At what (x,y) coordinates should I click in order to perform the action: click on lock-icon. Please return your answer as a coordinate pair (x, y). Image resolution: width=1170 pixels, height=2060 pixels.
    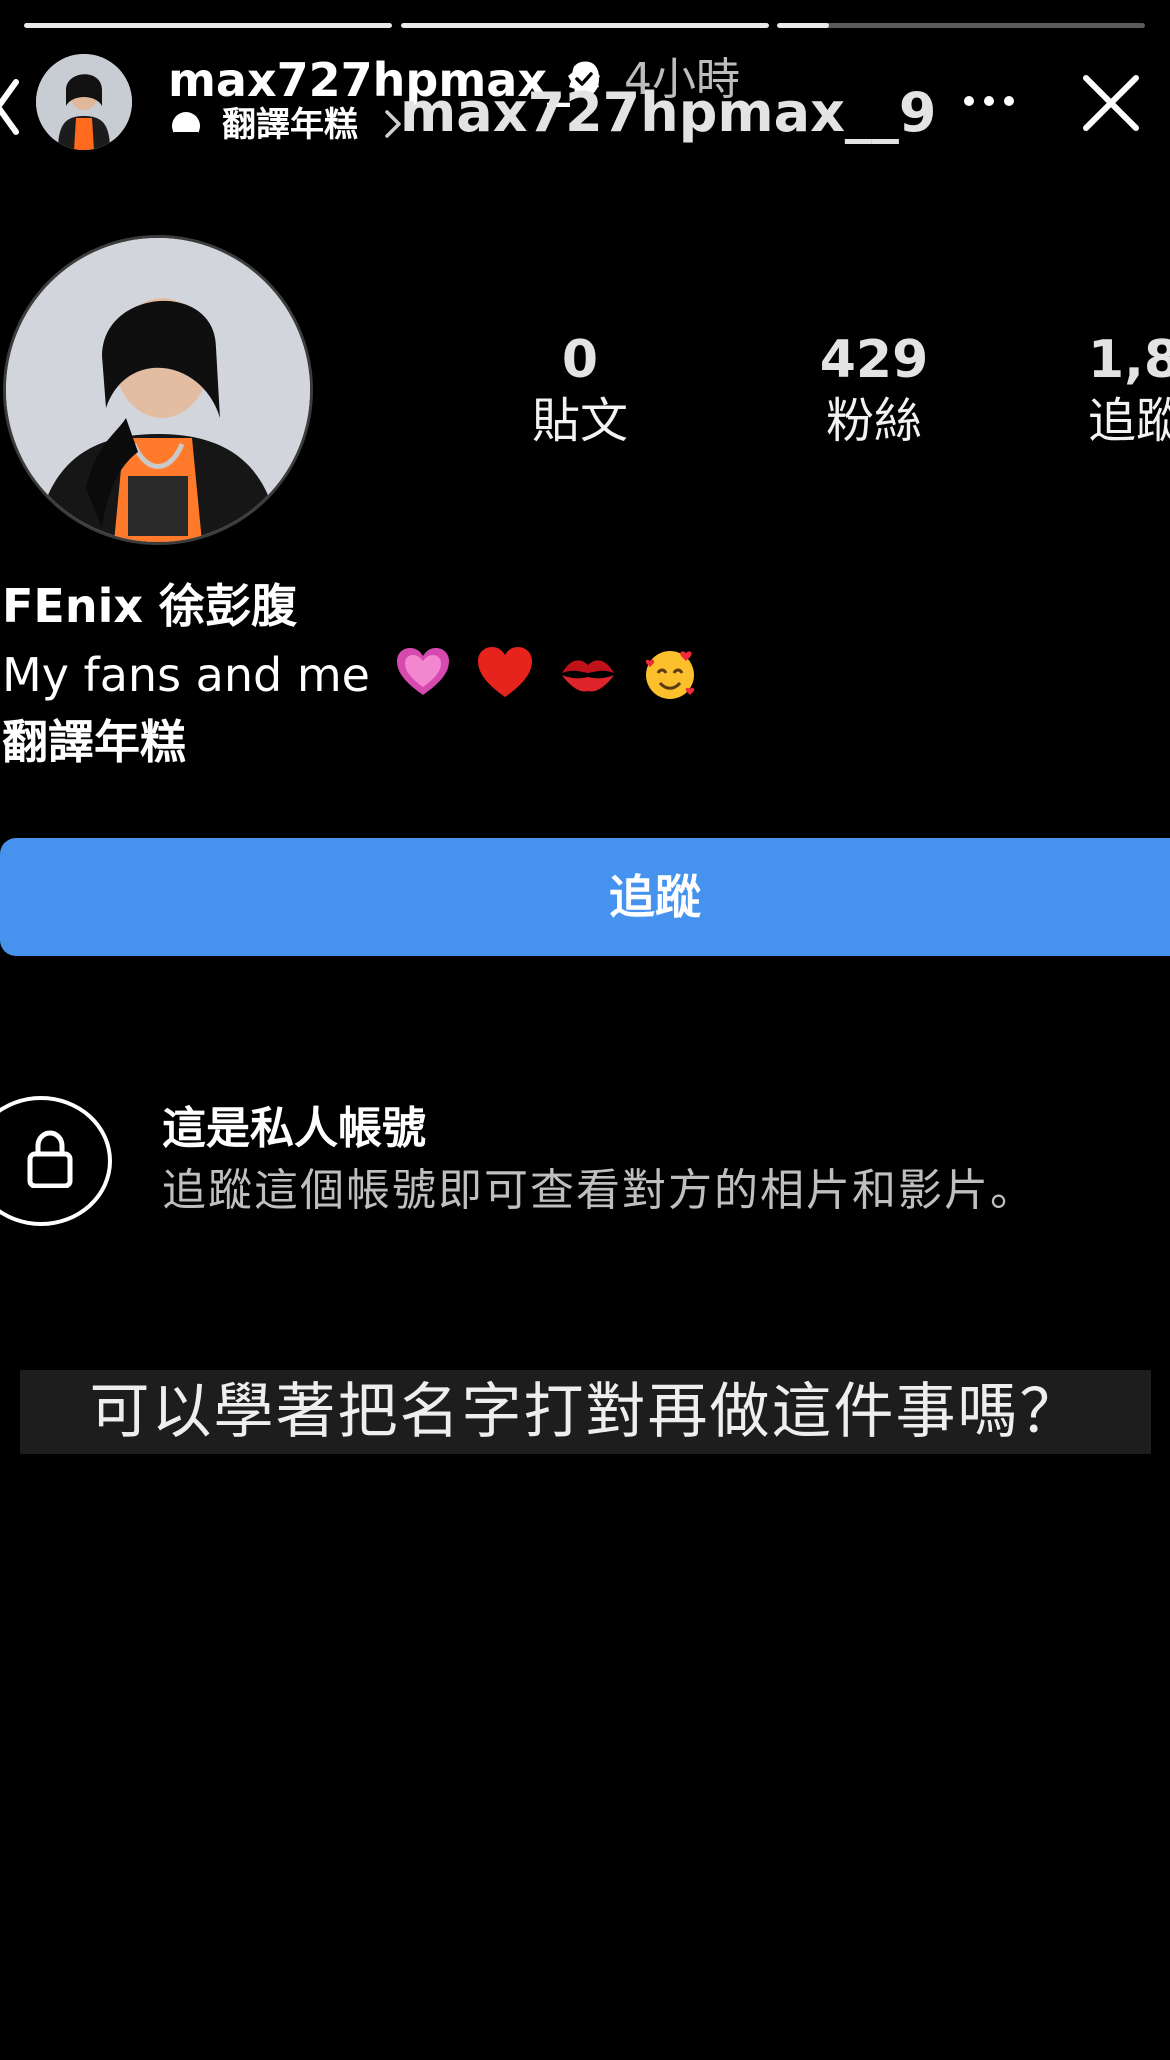
    Looking at the image, I should click on (50, 1159).